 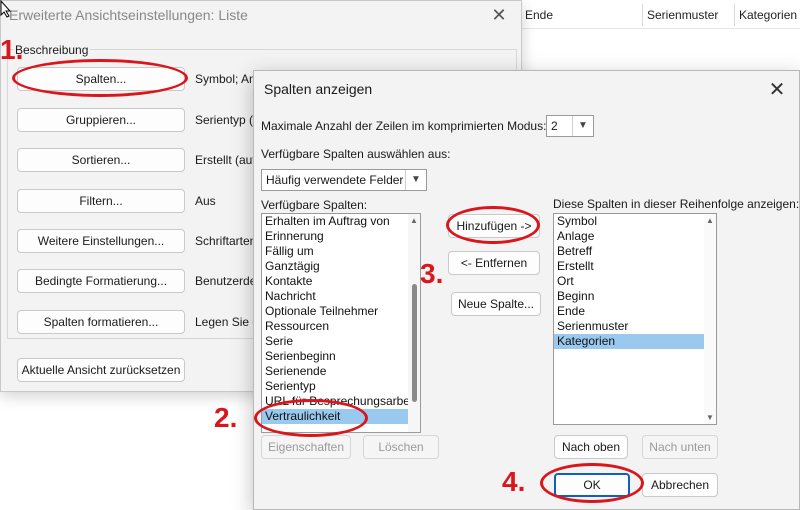 What do you see at coordinates (635, 236) in the screenshot?
I see `shown-list-item: Anlage` at bounding box center [635, 236].